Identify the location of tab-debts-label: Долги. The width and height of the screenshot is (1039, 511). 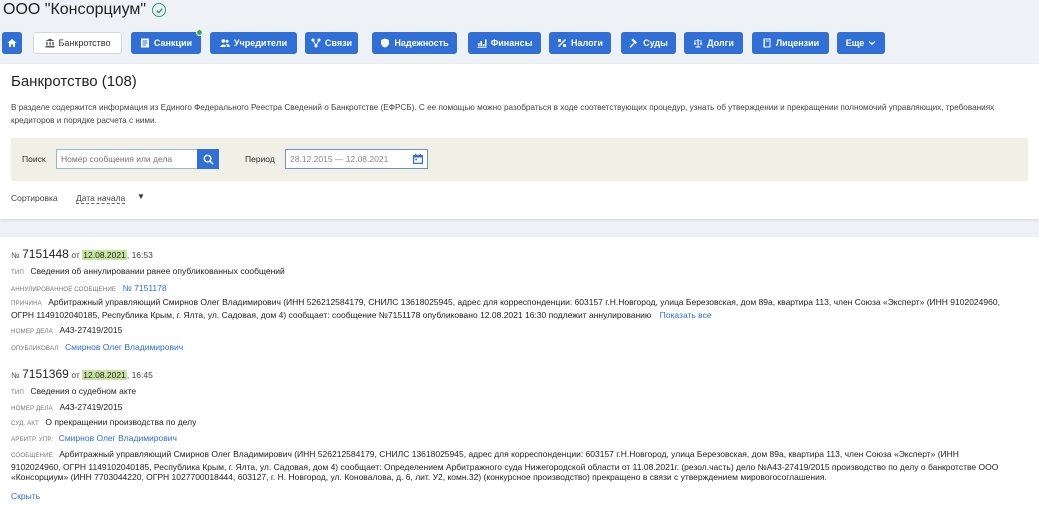
(720, 43).